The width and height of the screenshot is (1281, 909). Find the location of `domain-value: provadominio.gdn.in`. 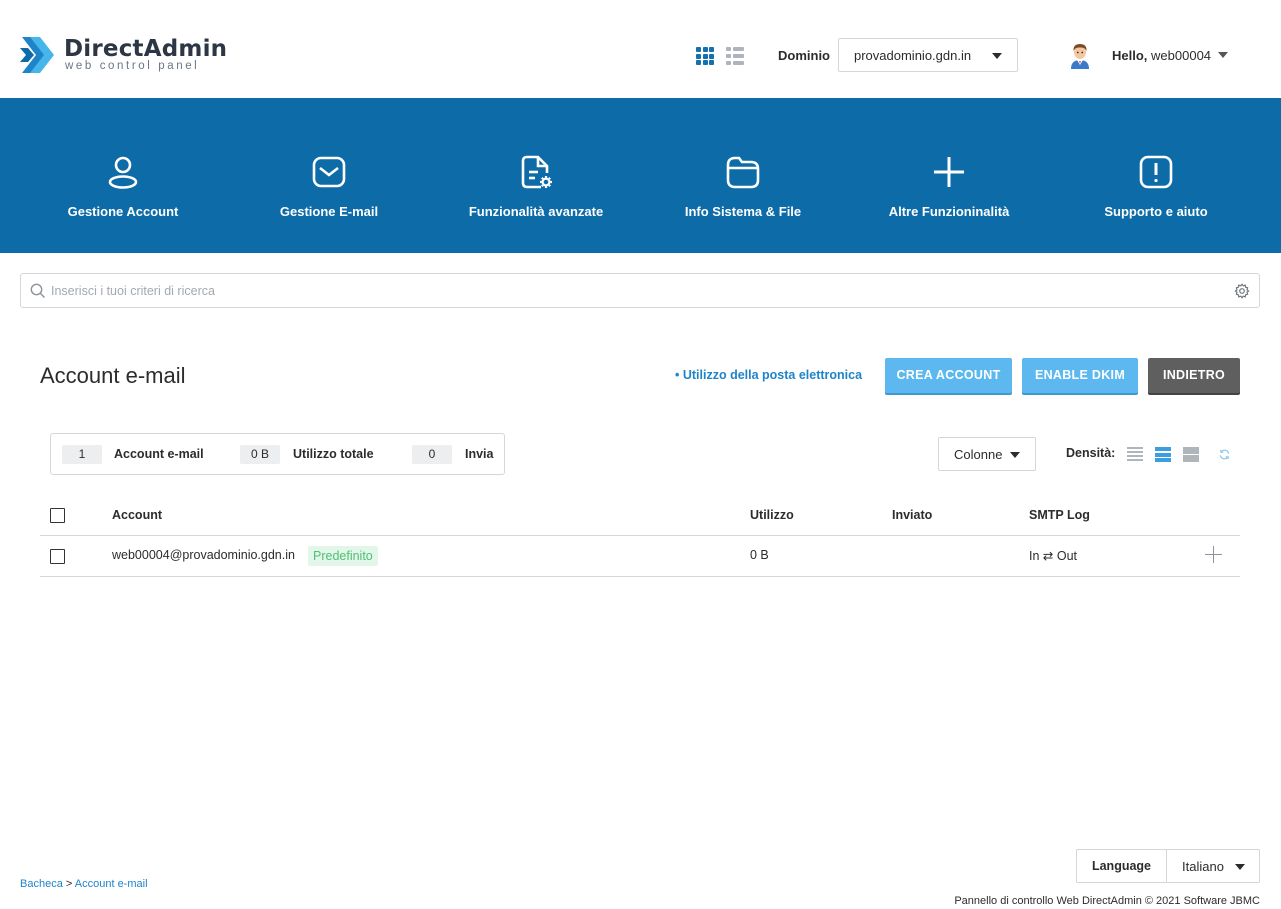

domain-value: provadominio.gdn.in is located at coordinates (913, 55).